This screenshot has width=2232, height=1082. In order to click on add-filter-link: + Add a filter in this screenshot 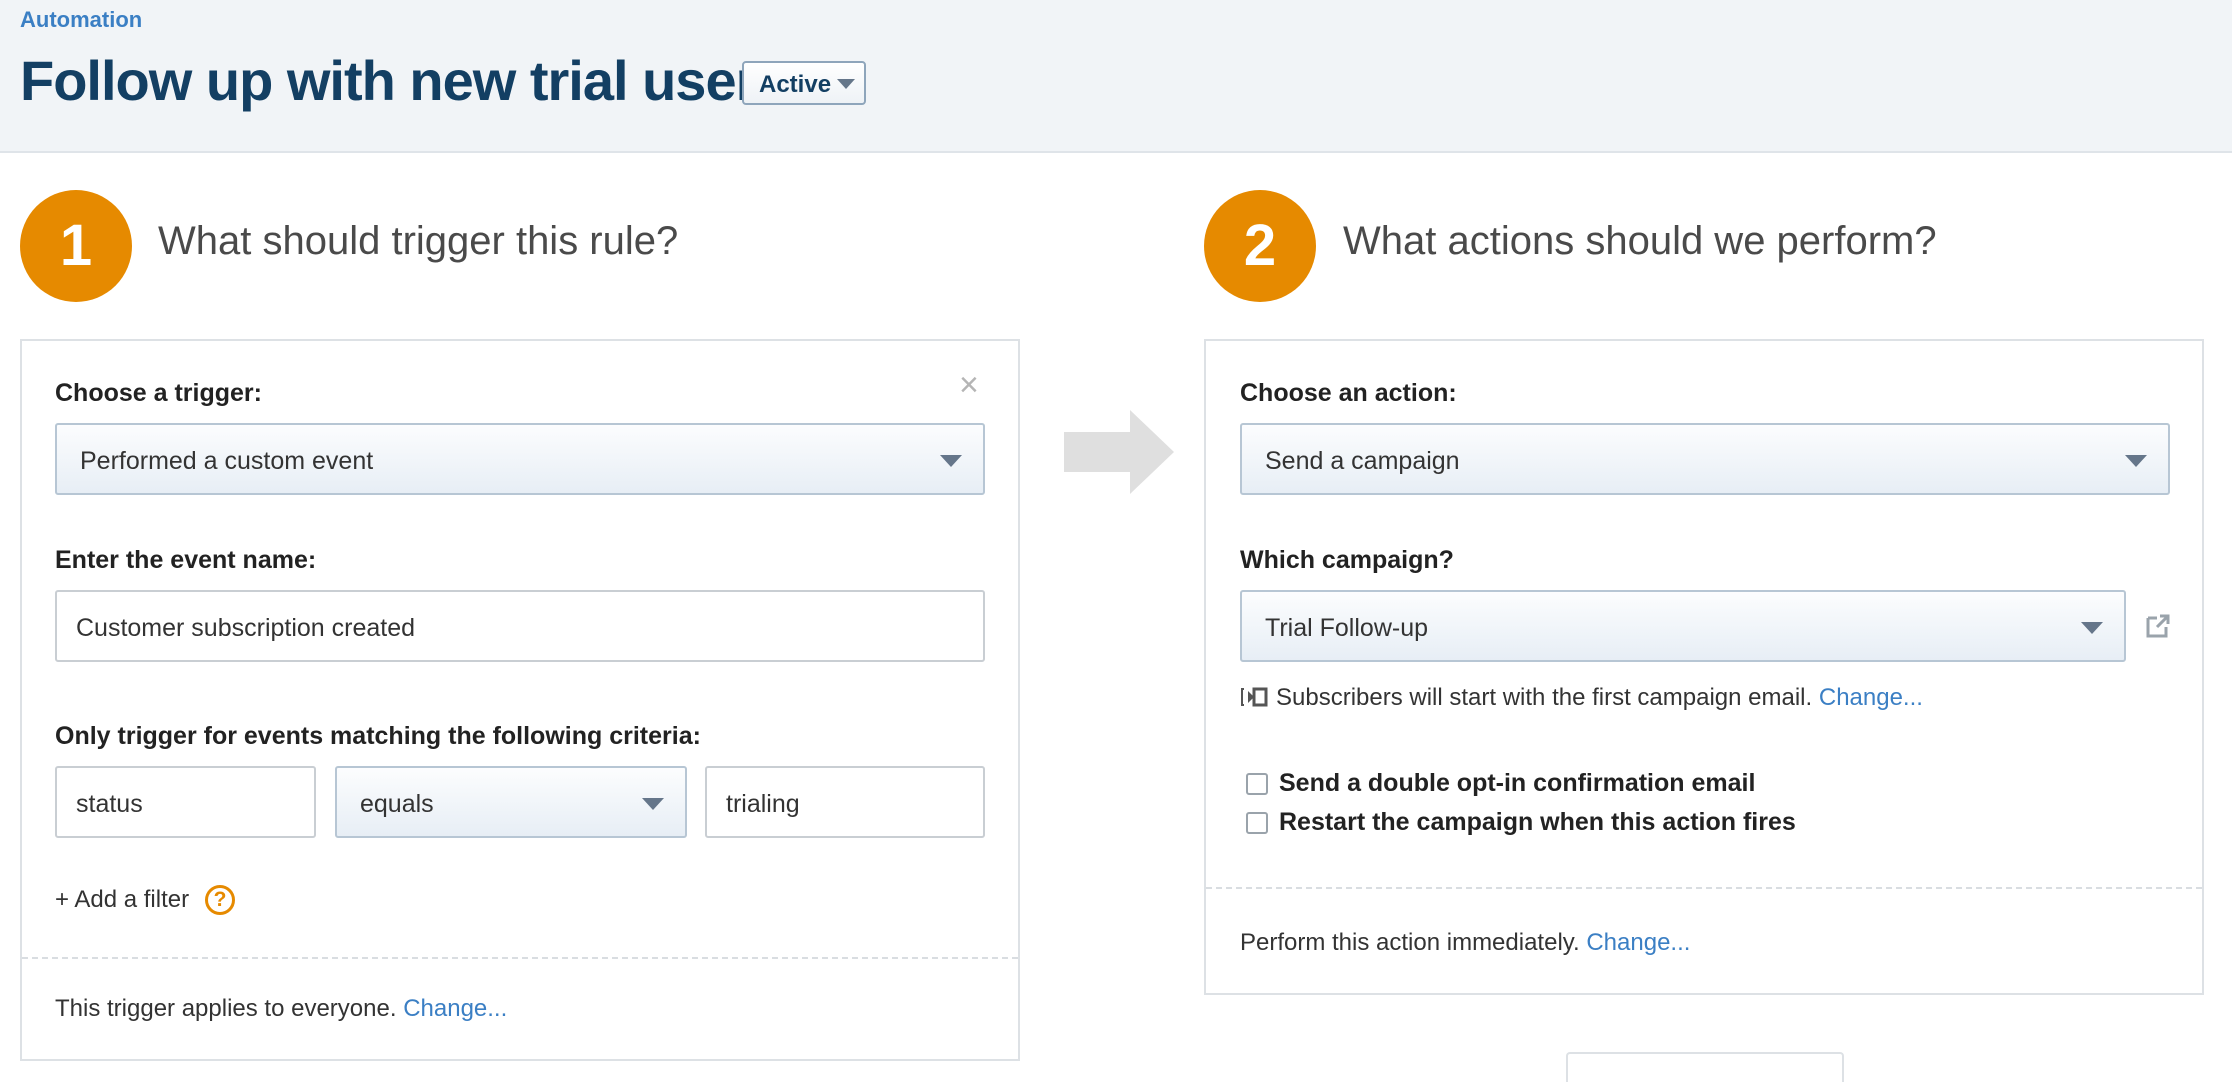, I will do `click(122, 900)`.